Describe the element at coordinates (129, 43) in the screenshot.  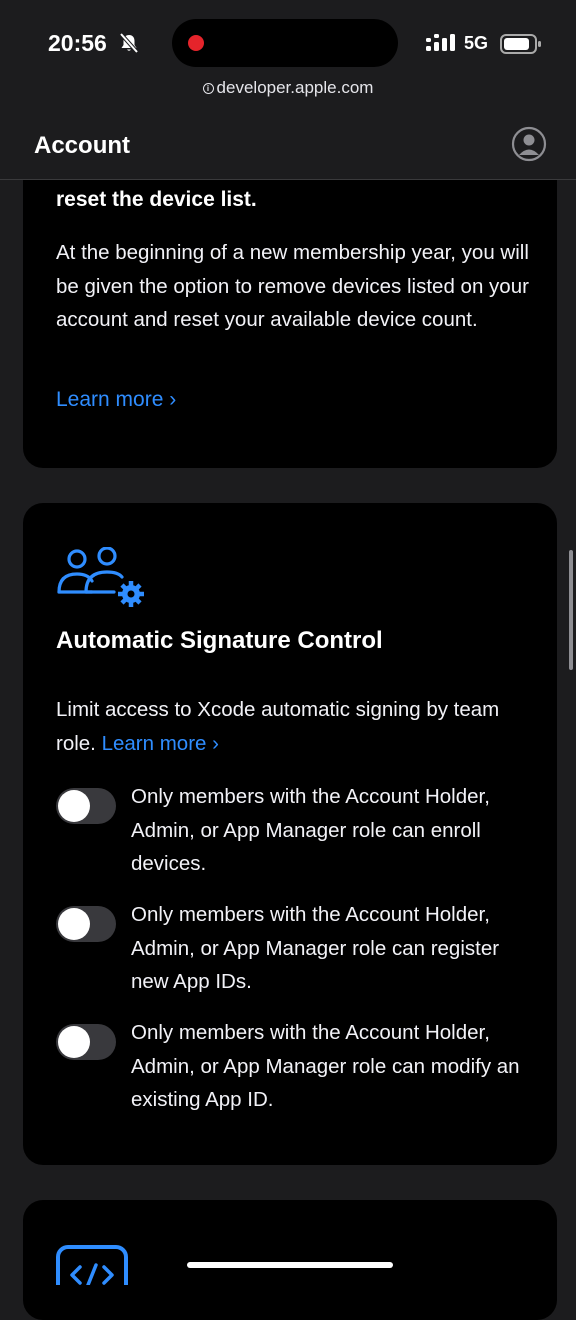
I see `bell-slash-icon` at that location.